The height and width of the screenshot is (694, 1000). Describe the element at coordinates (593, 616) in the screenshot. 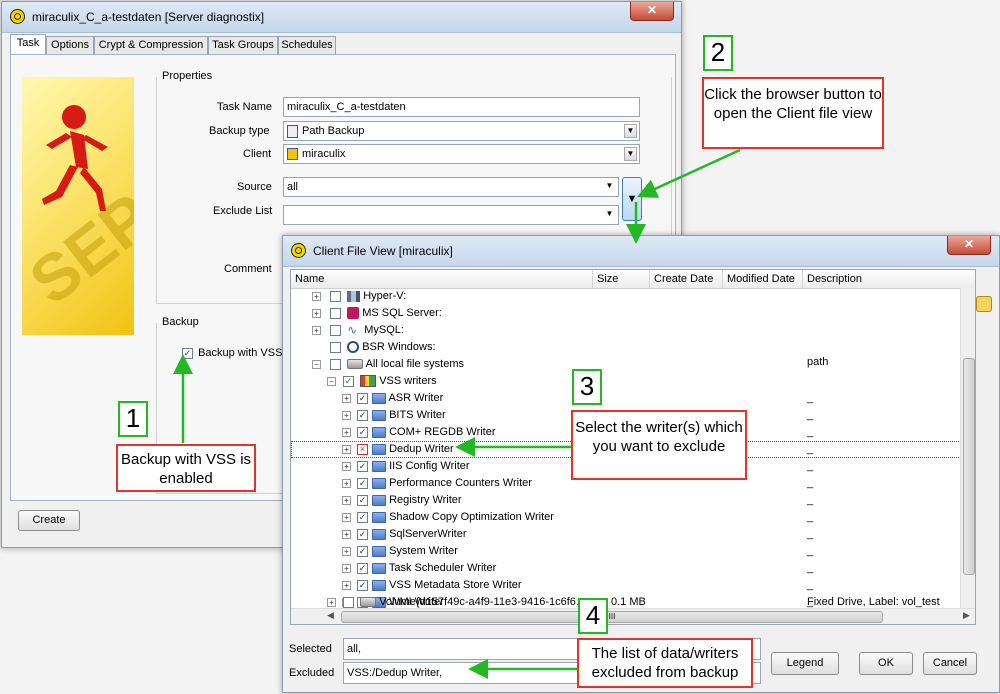

I see `annotation-step-4: 4` at that location.